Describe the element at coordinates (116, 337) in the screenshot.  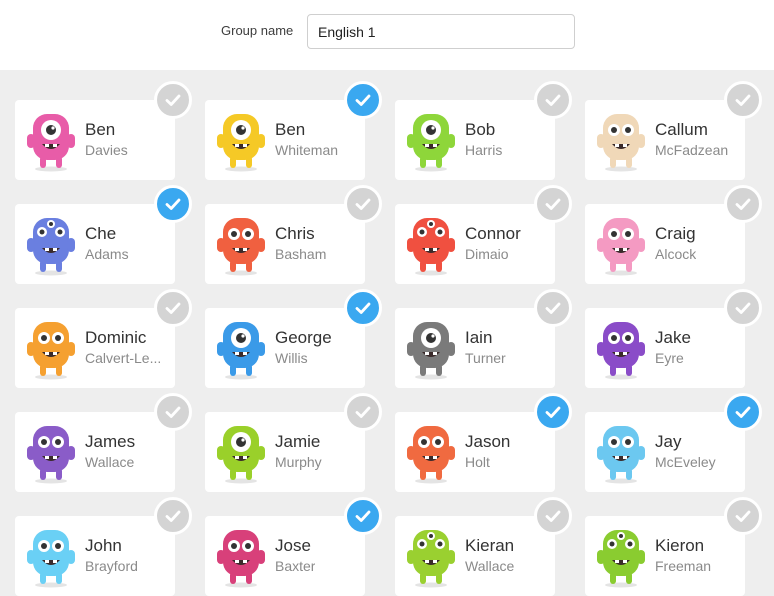
I see `student-first-name: Dominic` at that location.